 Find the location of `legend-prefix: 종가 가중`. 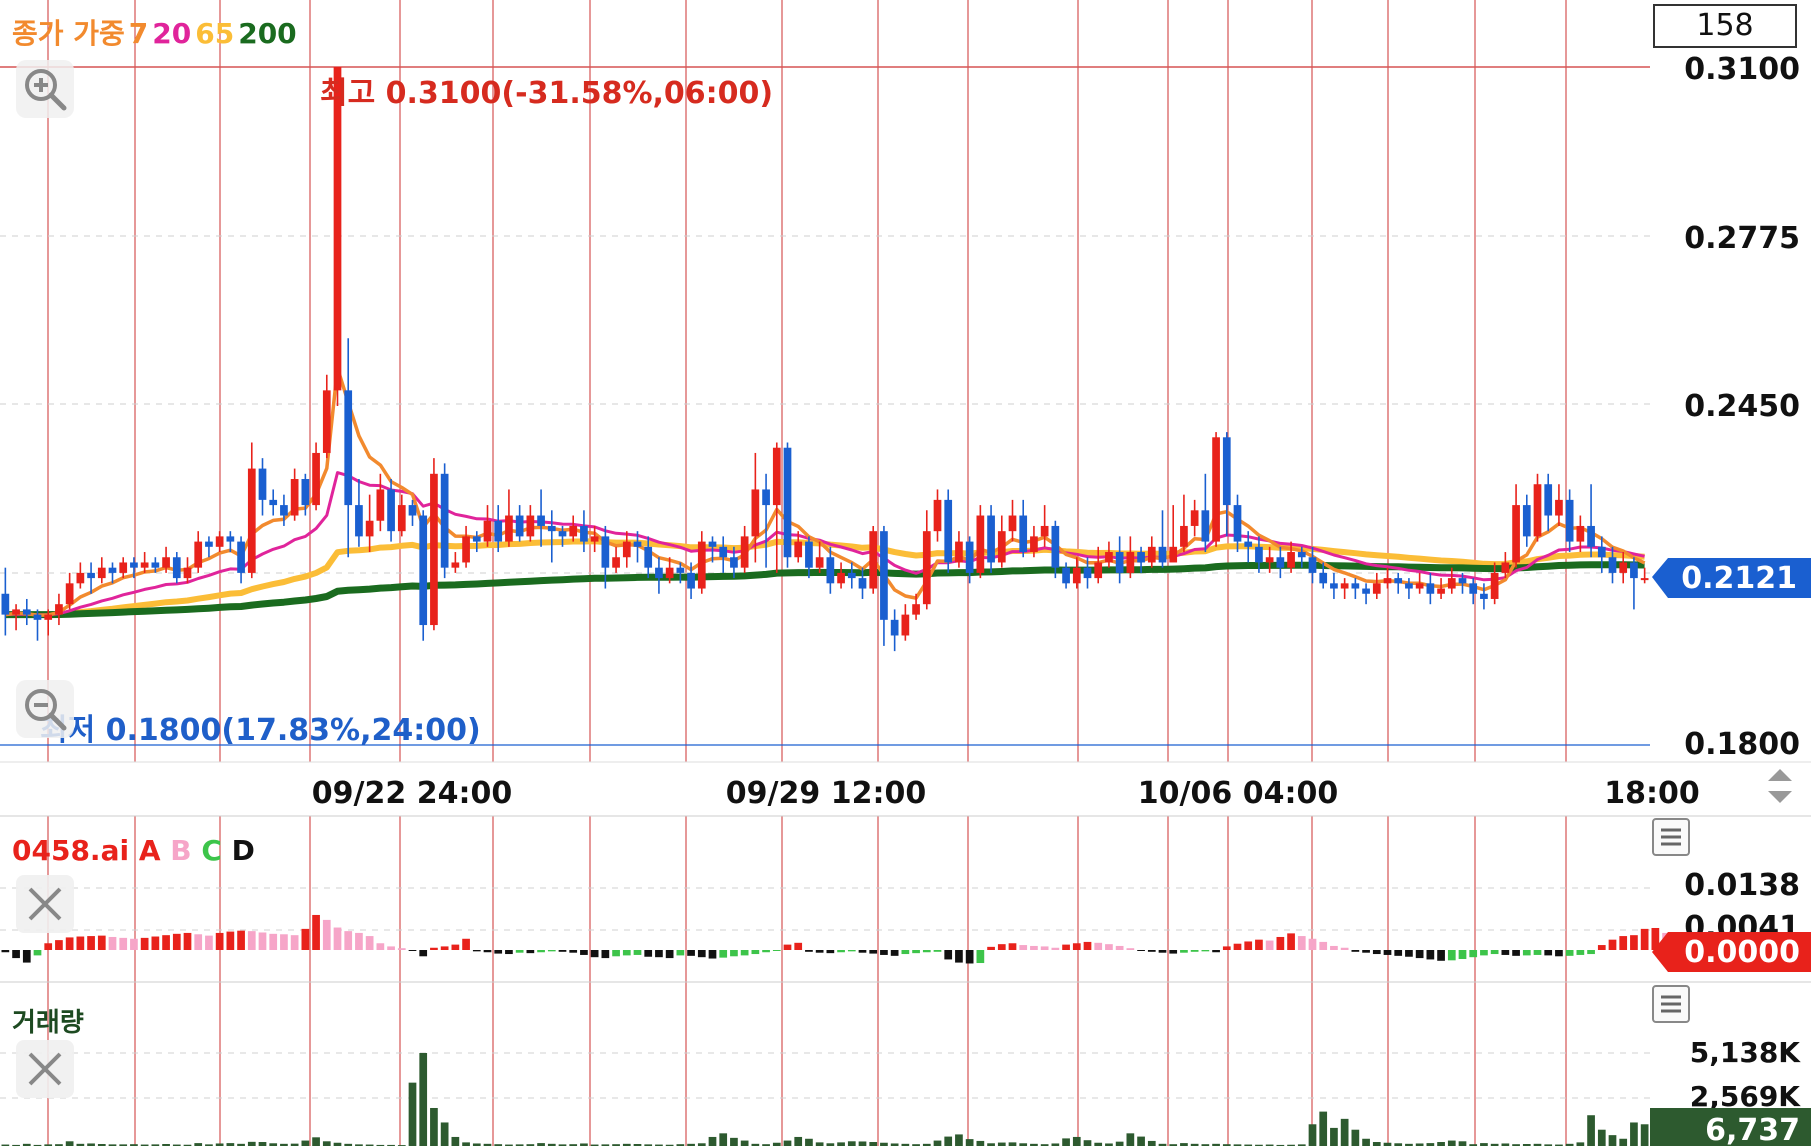

legend-prefix: 종가 가중 is located at coordinates (68, 33).